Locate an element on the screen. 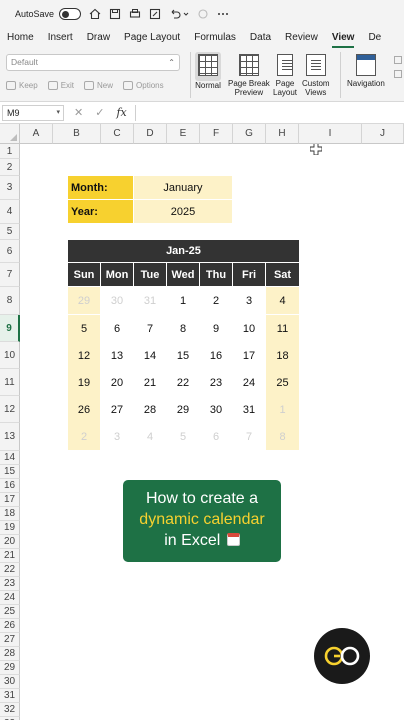 This screenshot has height=720, width=404. save-icon is located at coordinates (115, 14).